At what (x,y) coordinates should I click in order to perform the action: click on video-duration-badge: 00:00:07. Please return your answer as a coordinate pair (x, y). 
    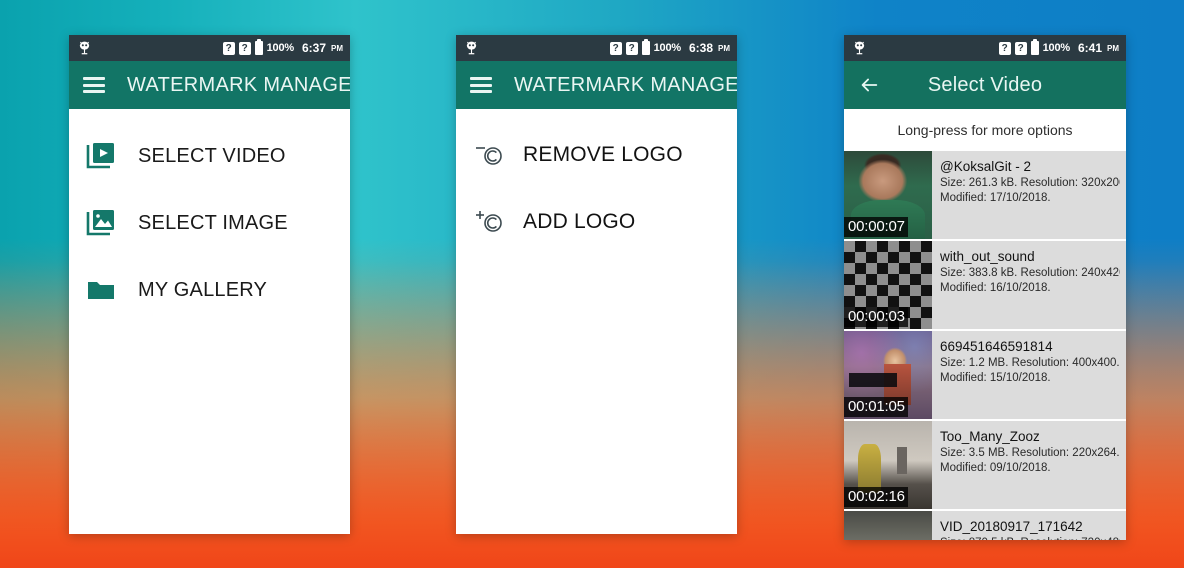
    Looking at the image, I should click on (876, 226).